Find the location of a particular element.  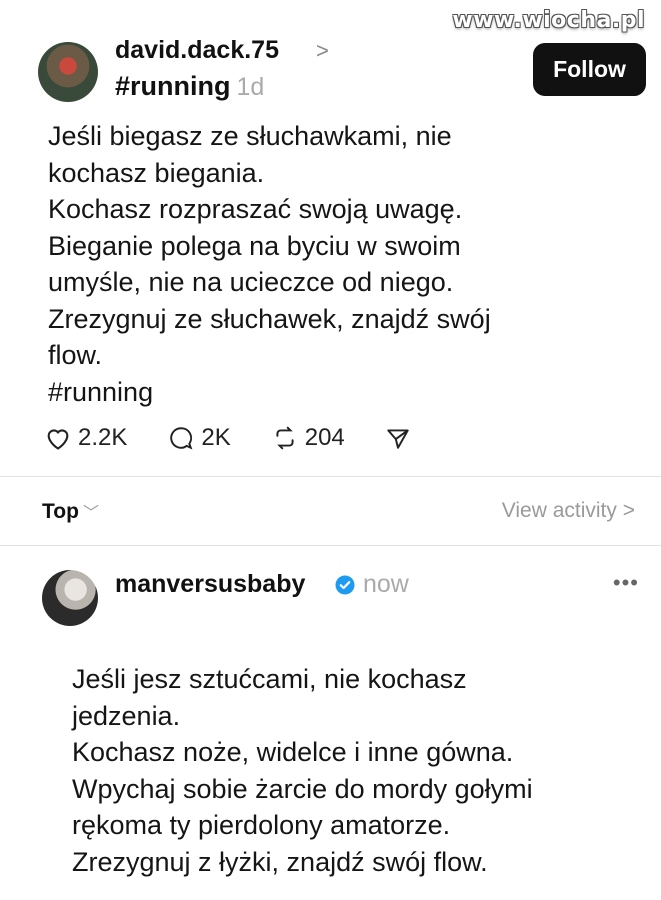

more-options-icon: ••• is located at coordinates (626, 583).